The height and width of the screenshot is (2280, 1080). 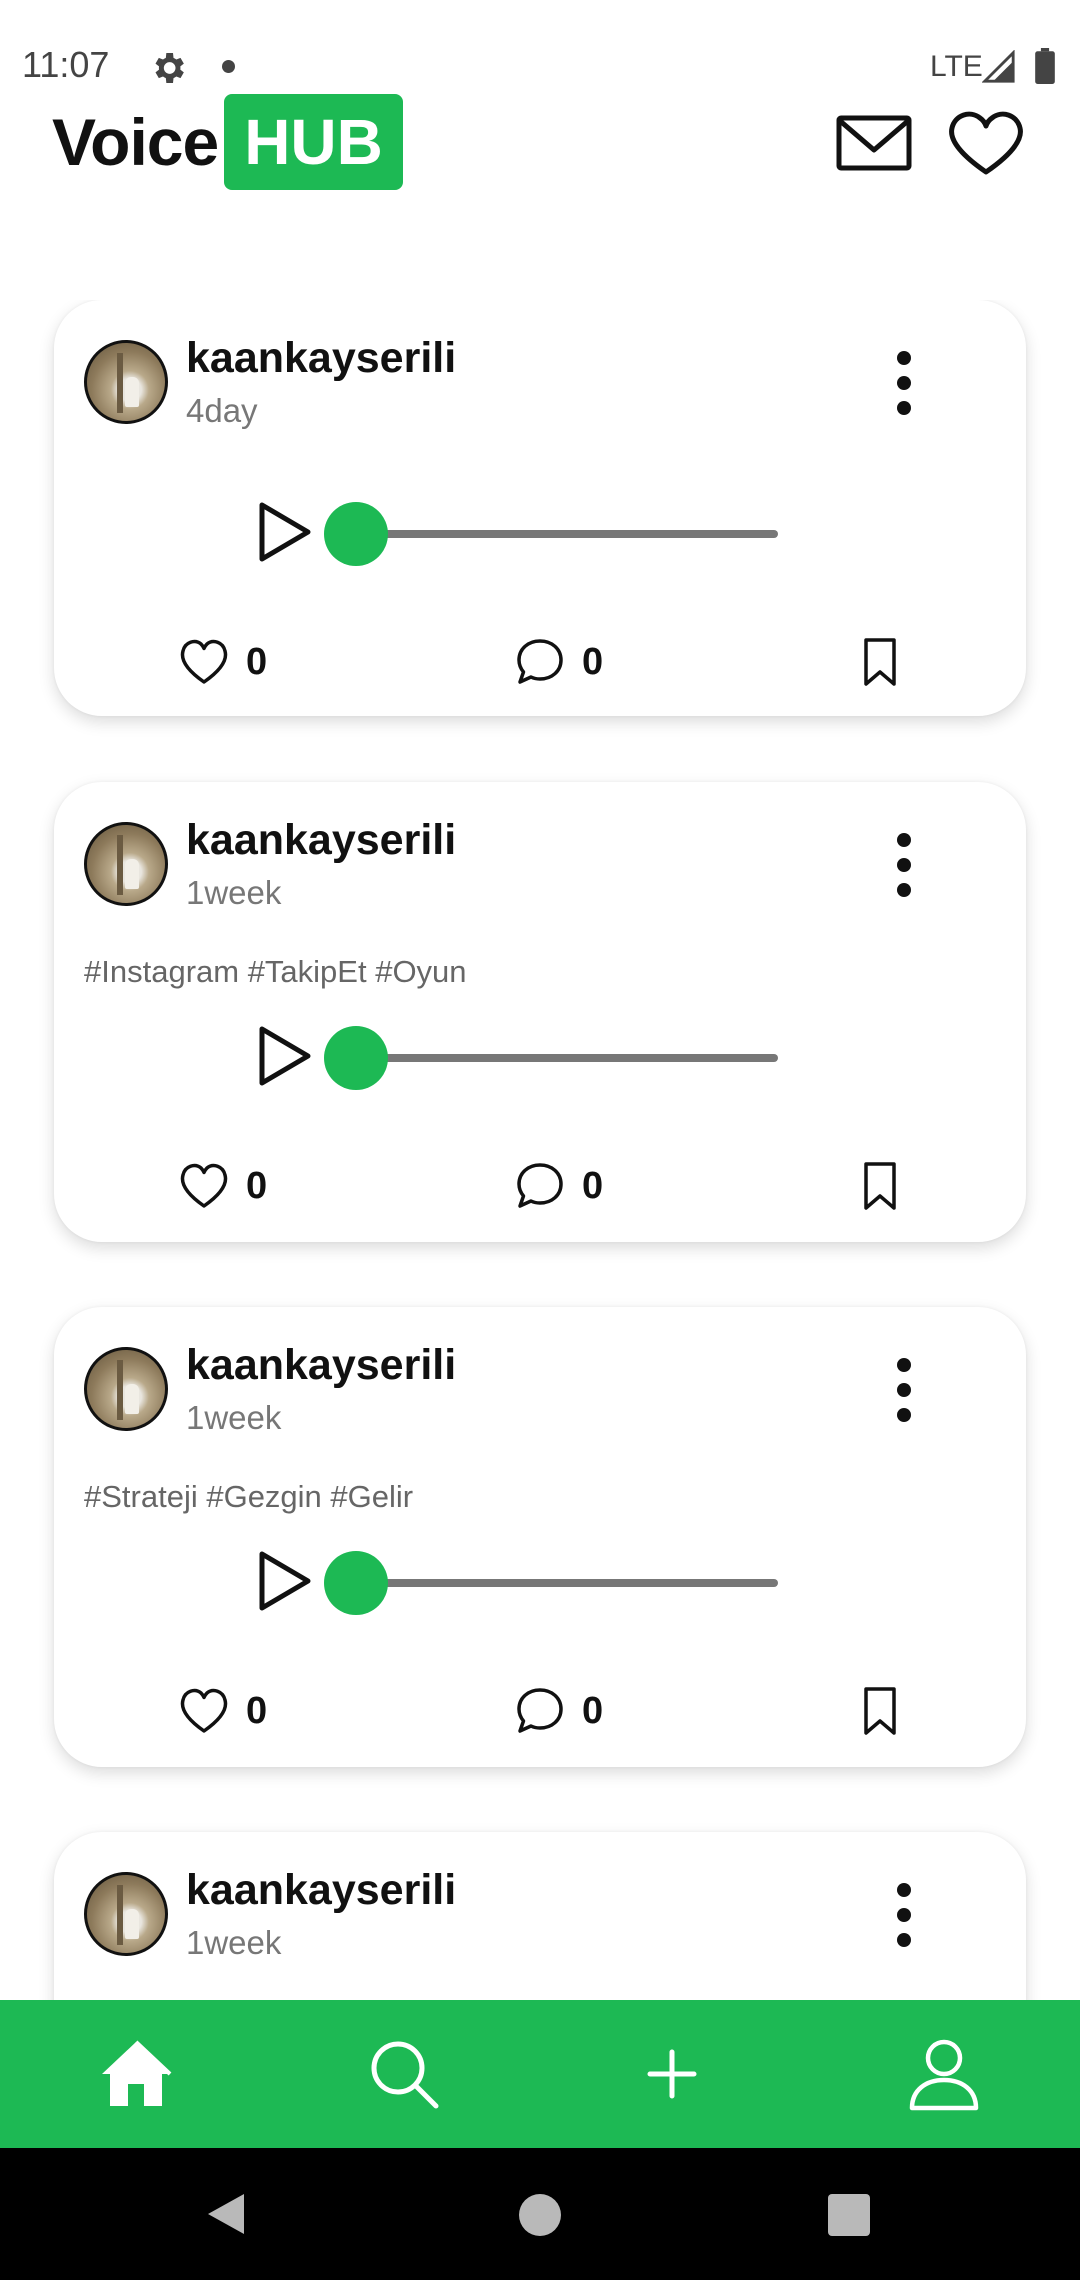 What do you see at coordinates (1045, 66) in the screenshot?
I see `battery-icon` at bounding box center [1045, 66].